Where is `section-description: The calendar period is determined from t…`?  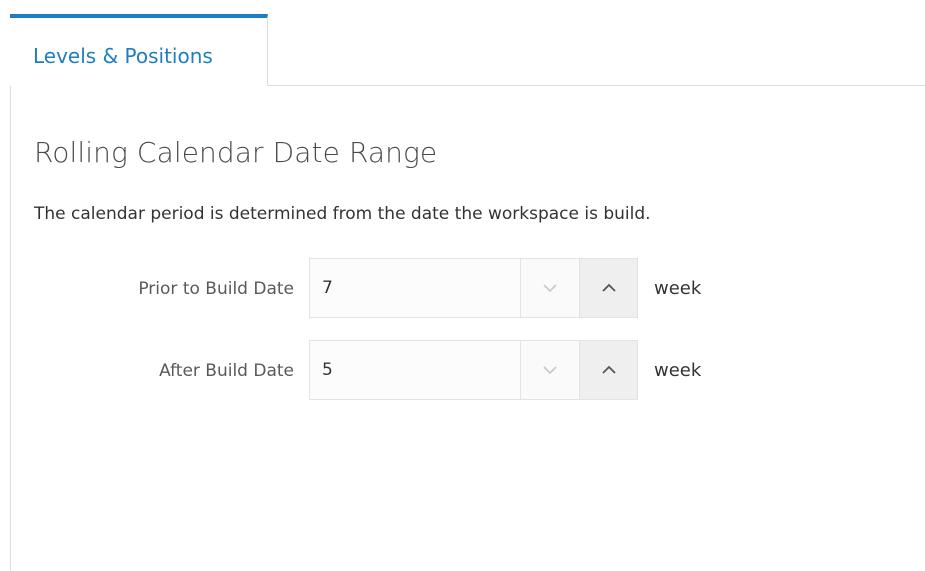
section-description: The calendar period is determined from t… is located at coordinates (342, 214).